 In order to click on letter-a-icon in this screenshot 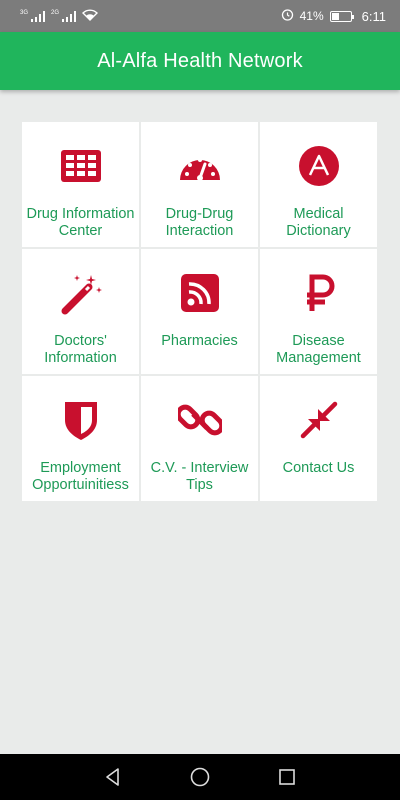, I will do `click(319, 166)`.